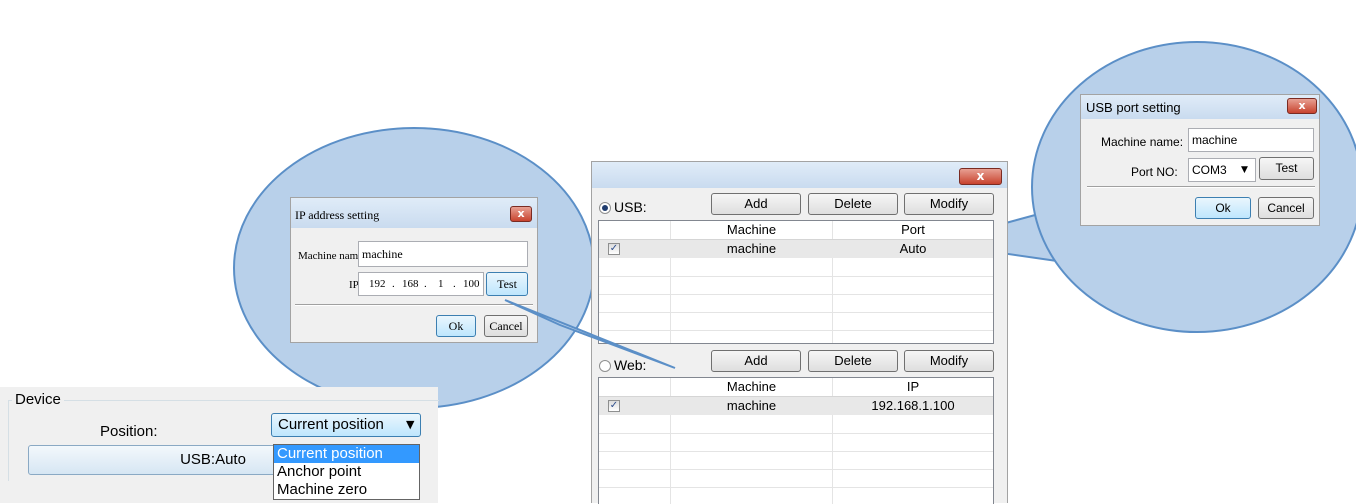  I want to click on close-icon: x, so click(1302, 106).